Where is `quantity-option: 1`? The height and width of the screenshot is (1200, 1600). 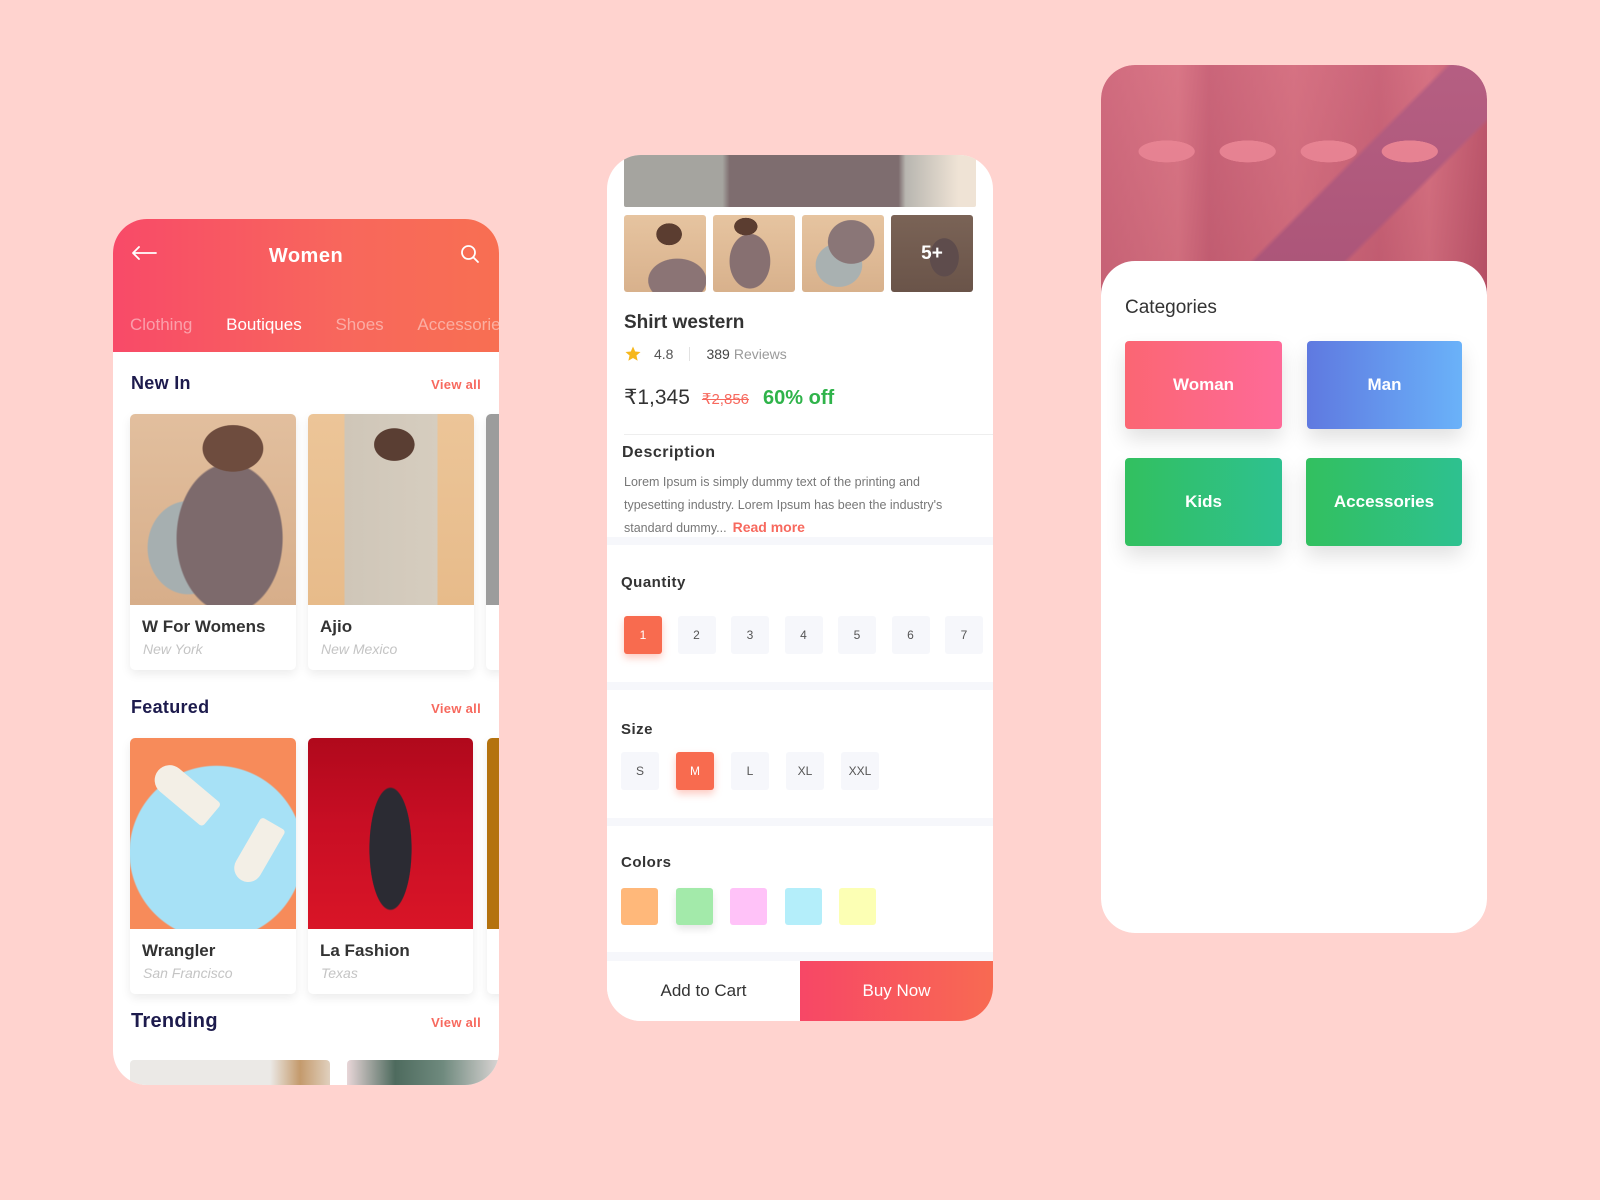
quantity-option: 1 is located at coordinates (643, 635).